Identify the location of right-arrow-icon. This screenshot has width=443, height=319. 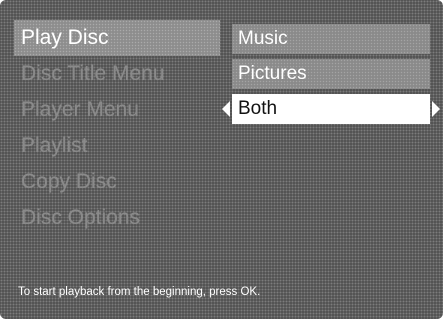
(436, 109).